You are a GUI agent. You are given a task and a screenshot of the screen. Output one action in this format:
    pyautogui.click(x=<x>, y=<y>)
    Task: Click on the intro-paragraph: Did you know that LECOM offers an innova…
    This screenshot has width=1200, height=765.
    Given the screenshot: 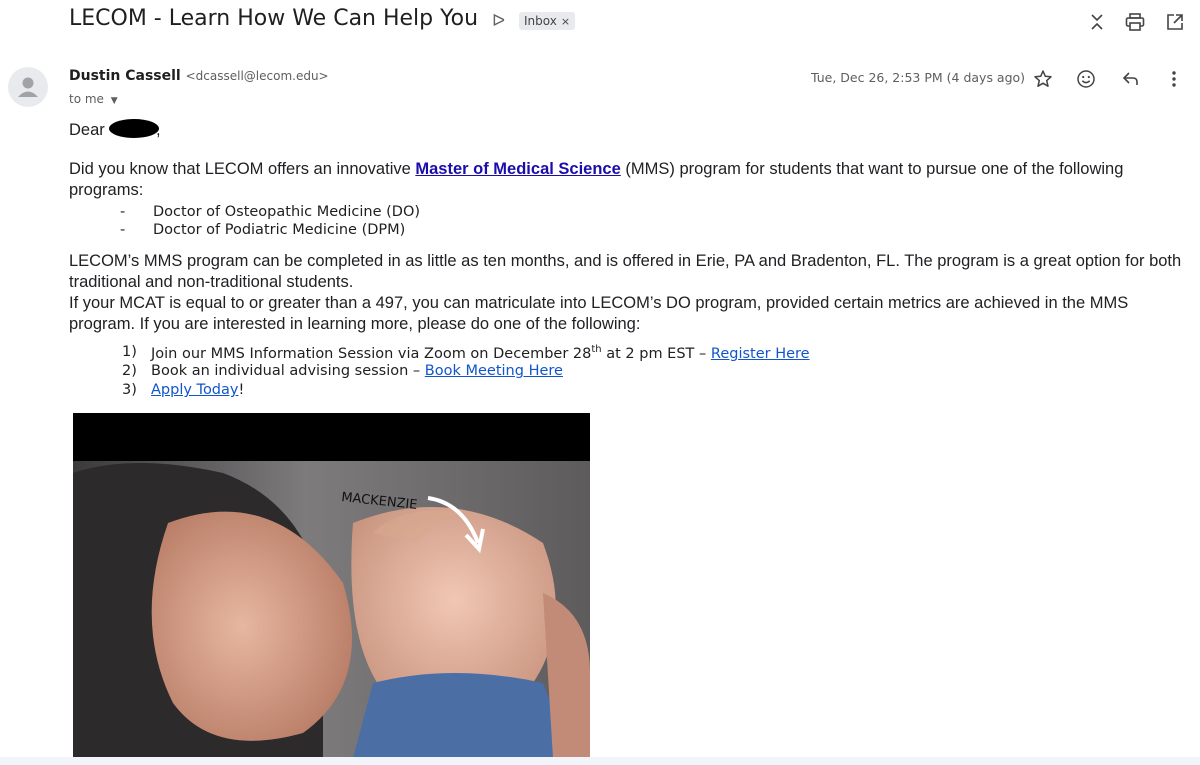 What is the action you would take?
    pyautogui.click(x=614, y=180)
    